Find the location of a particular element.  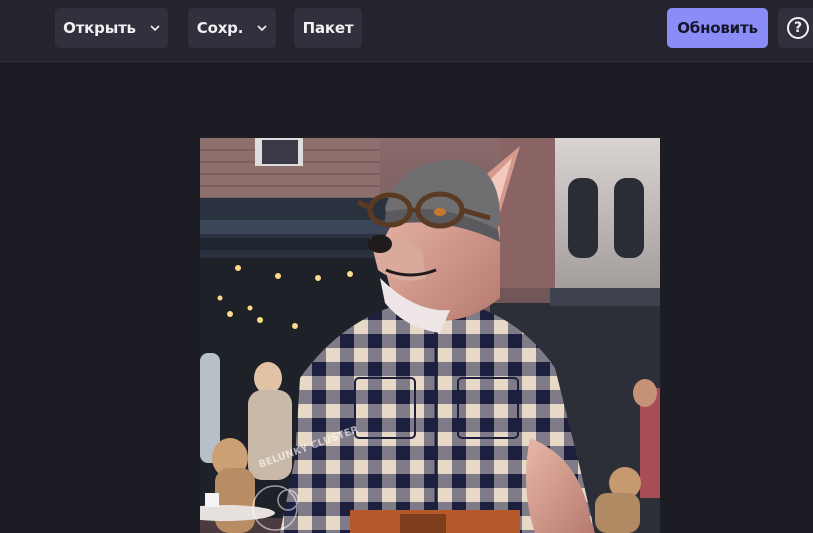

update-button: Обновить is located at coordinates (717, 28).